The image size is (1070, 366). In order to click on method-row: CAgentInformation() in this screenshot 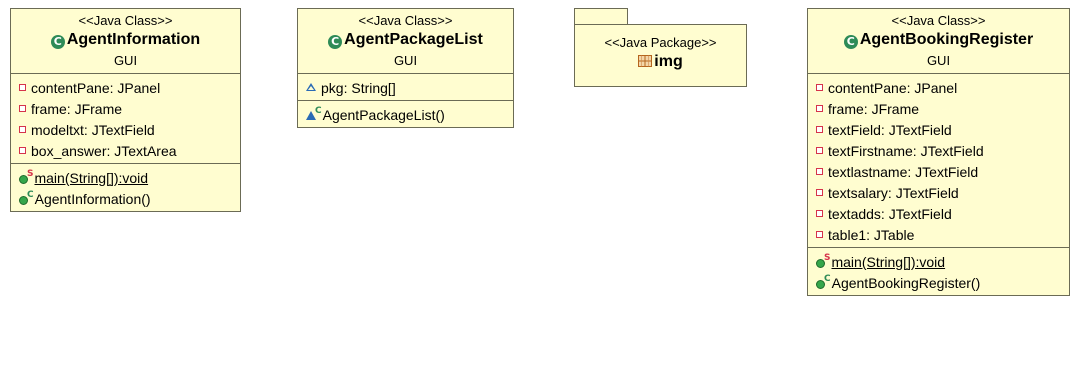, I will do `click(125, 198)`.